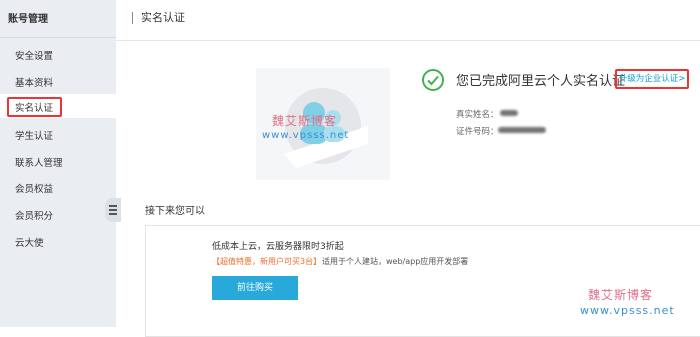  I want to click on watermark-url-corner: www.vpsss.net, so click(627, 310).